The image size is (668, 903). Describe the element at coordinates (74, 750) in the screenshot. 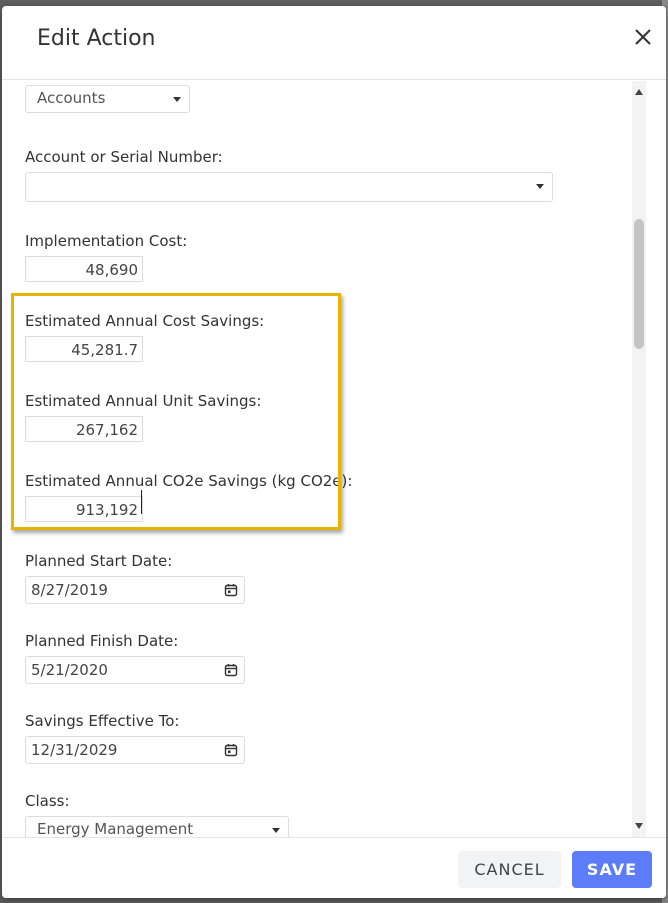

I see `savings-effective-to-value: 12/31/2029` at that location.